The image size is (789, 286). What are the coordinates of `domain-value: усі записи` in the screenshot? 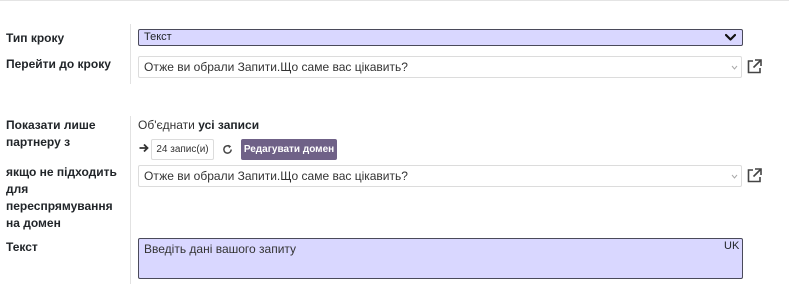 It's located at (229, 125).